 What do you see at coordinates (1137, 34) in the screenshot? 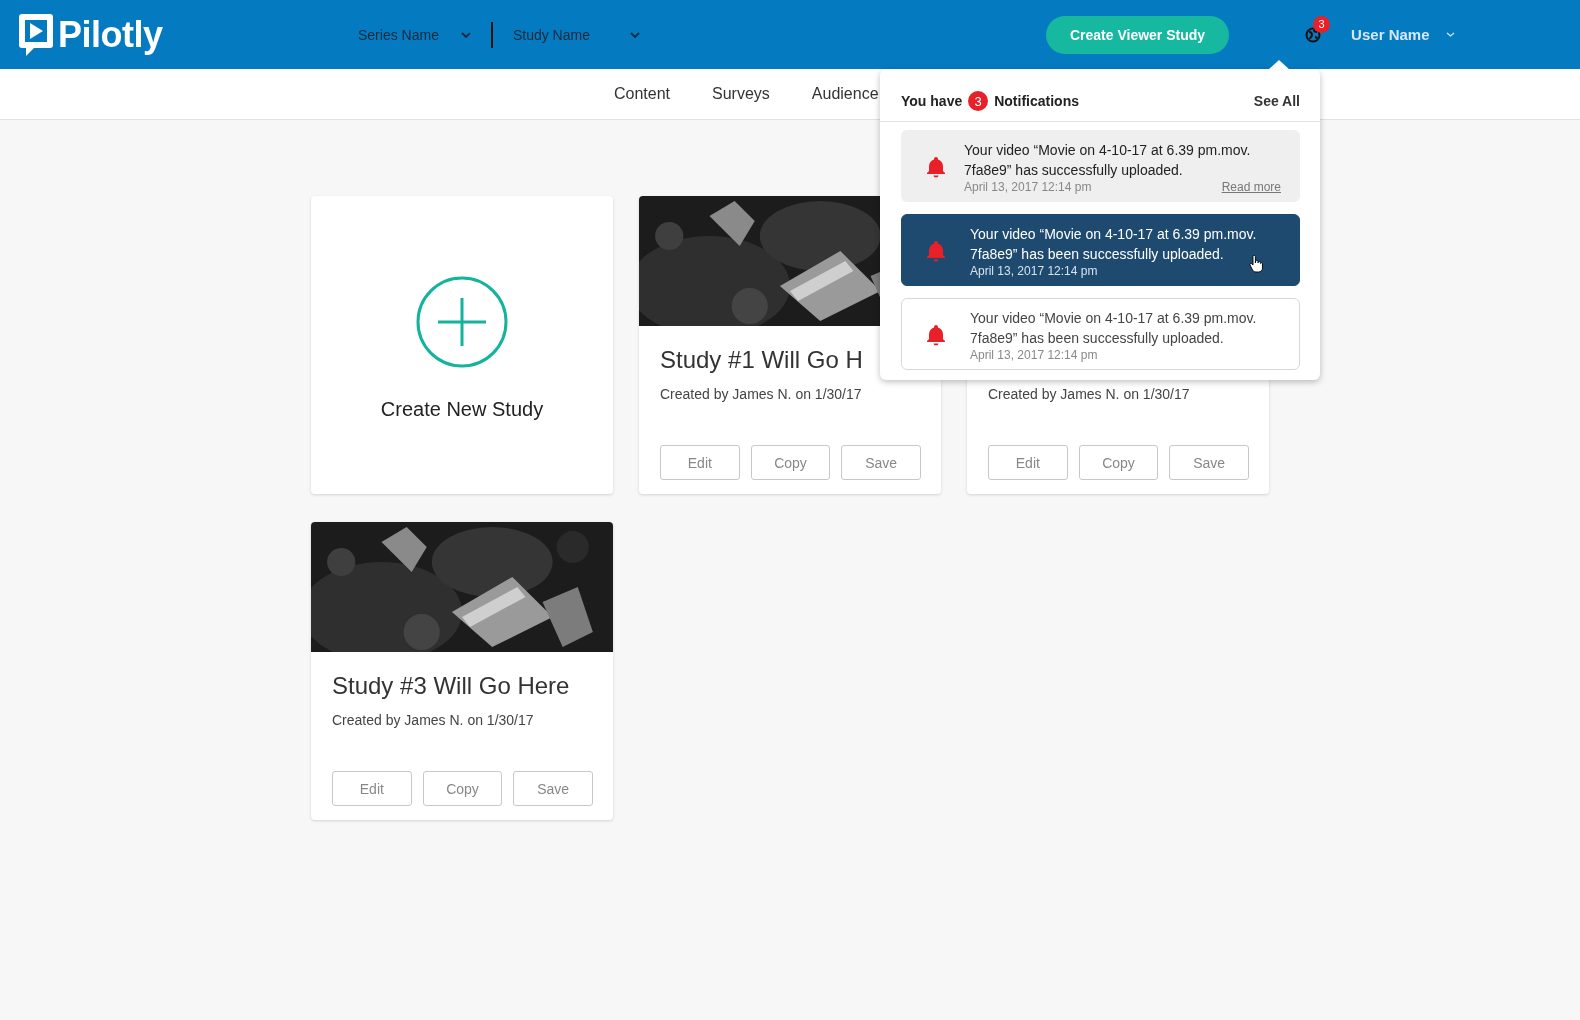
I see `create-viewer-study-button: Create Viewer Study` at bounding box center [1137, 34].